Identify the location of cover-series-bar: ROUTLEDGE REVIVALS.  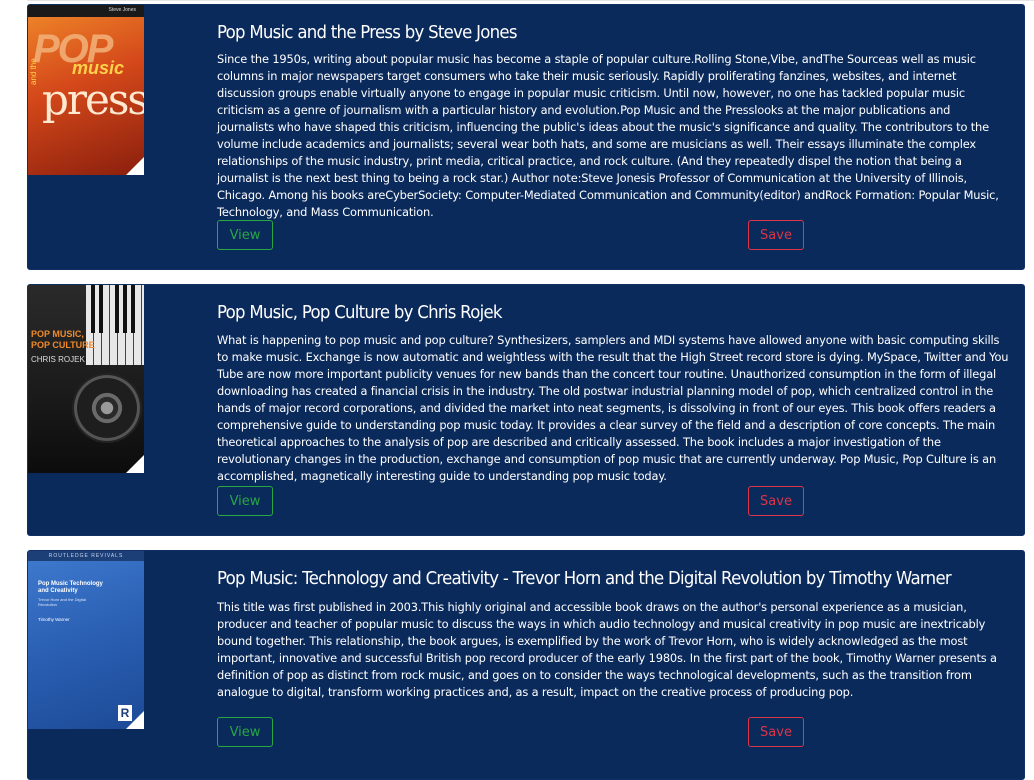
(86, 556).